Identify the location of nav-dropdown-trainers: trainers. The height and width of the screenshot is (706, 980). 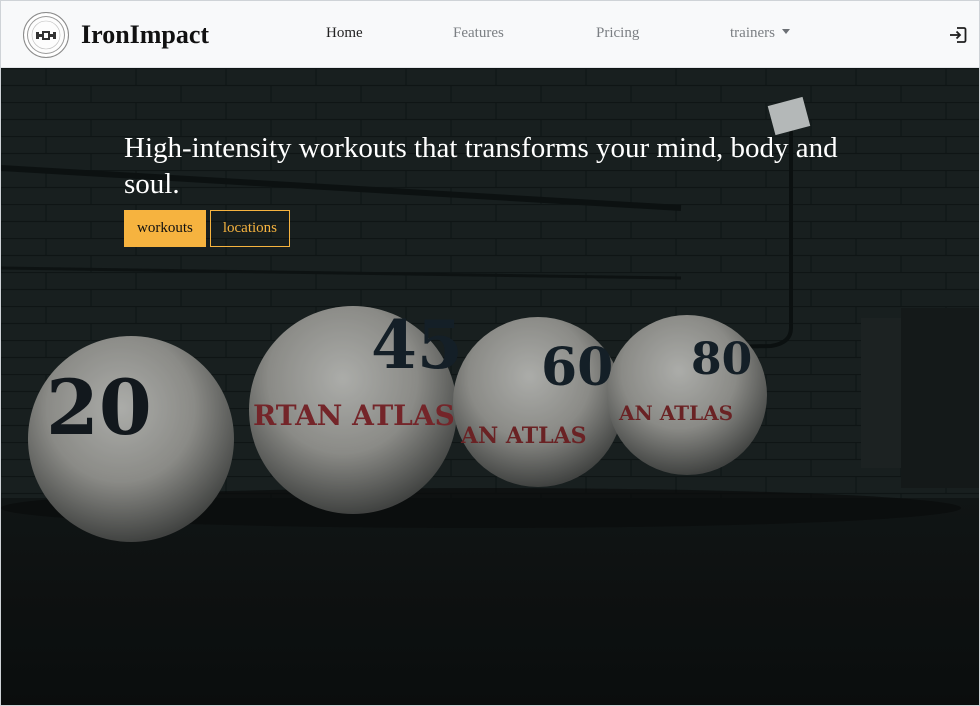
(760, 33).